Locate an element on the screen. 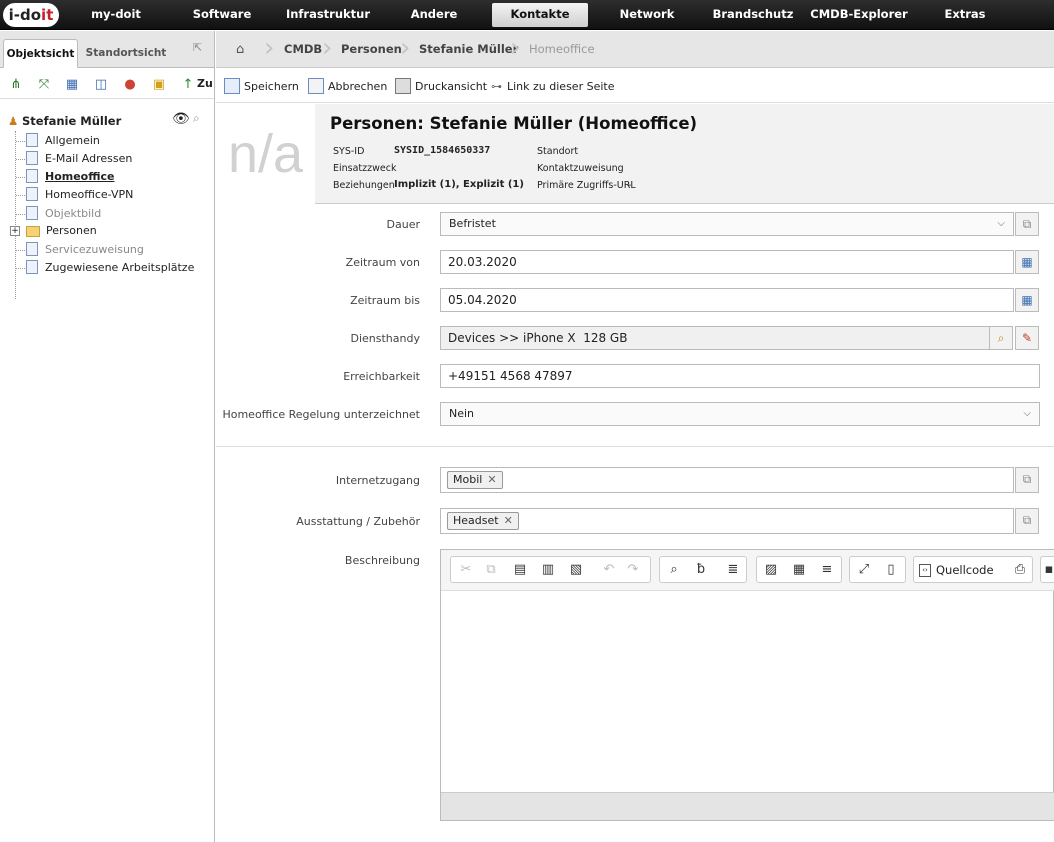  lock-icon: ▣ is located at coordinates (159, 85).